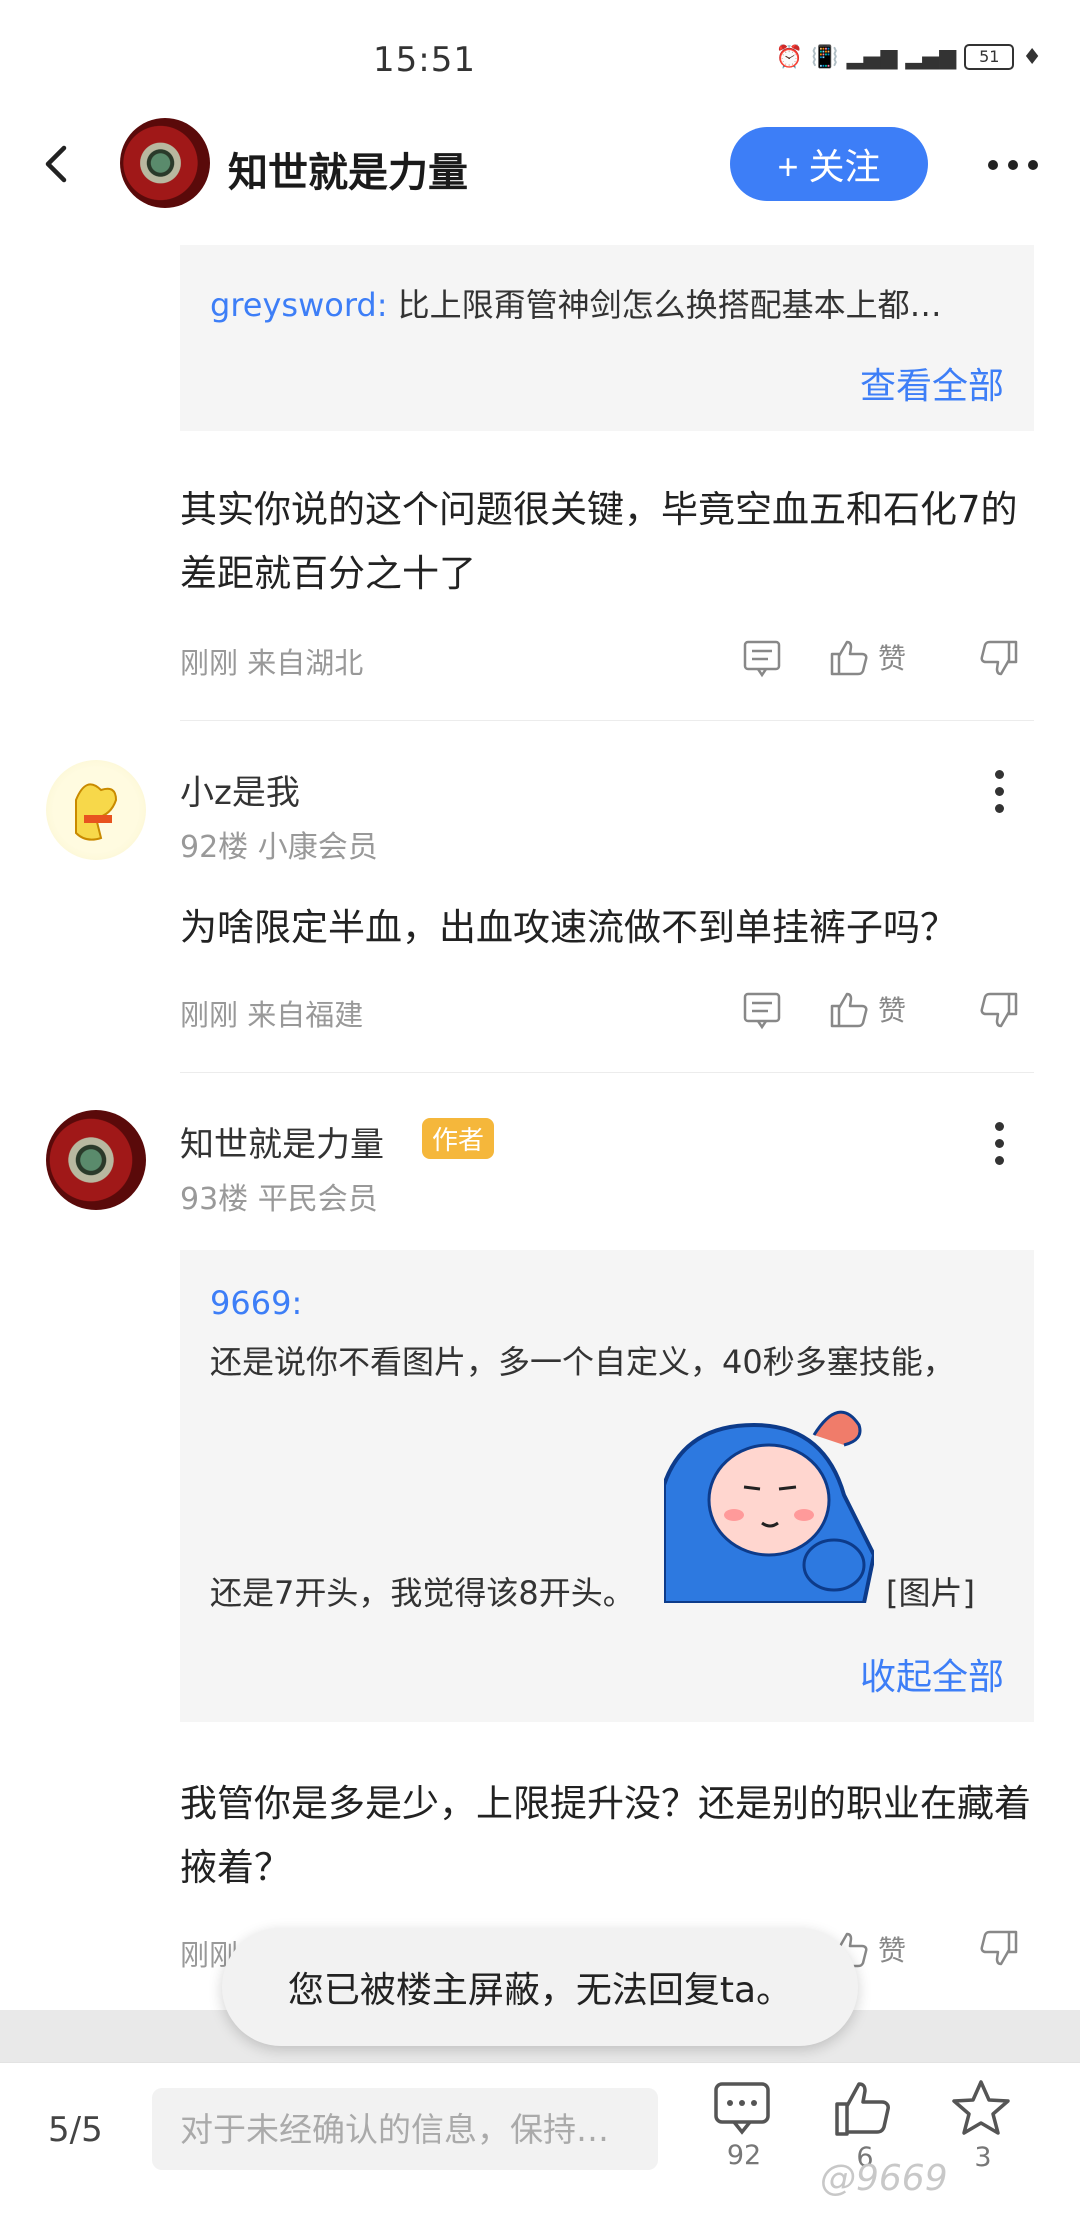  I want to click on alarm-icon: ⏰, so click(789, 57).